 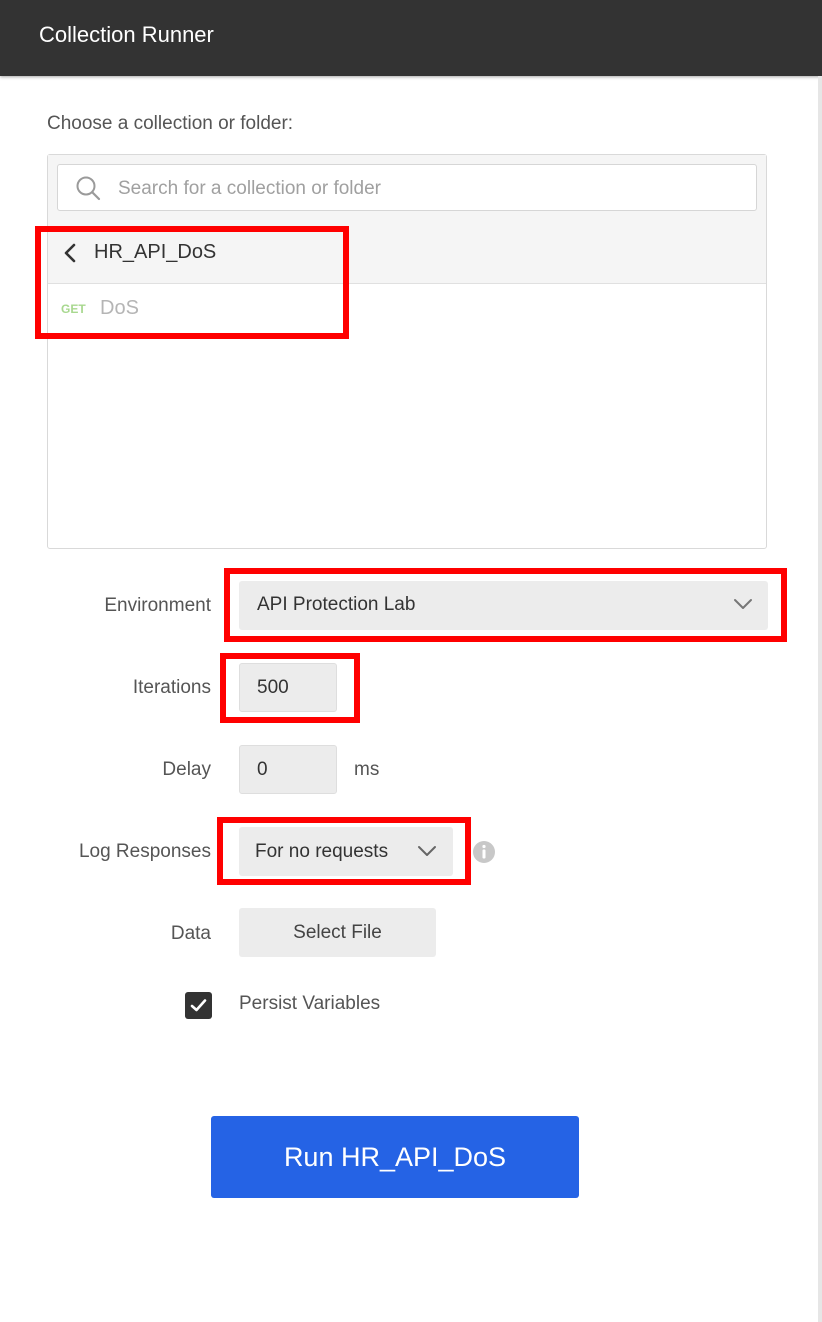 What do you see at coordinates (190, 933) in the screenshot?
I see `data-label: Data` at bounding box center [190, 933].